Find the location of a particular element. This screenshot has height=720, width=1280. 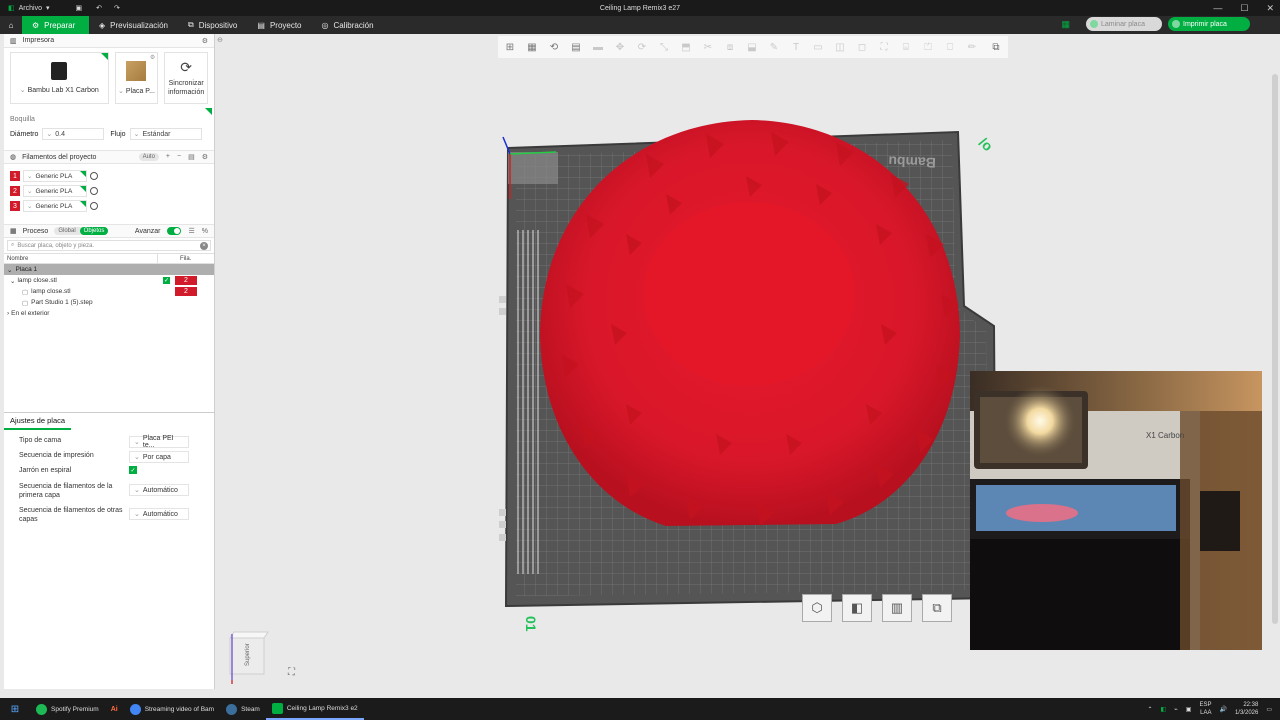

tab-device: ⧉ Dispositivo is located at coordinates (212, 25).